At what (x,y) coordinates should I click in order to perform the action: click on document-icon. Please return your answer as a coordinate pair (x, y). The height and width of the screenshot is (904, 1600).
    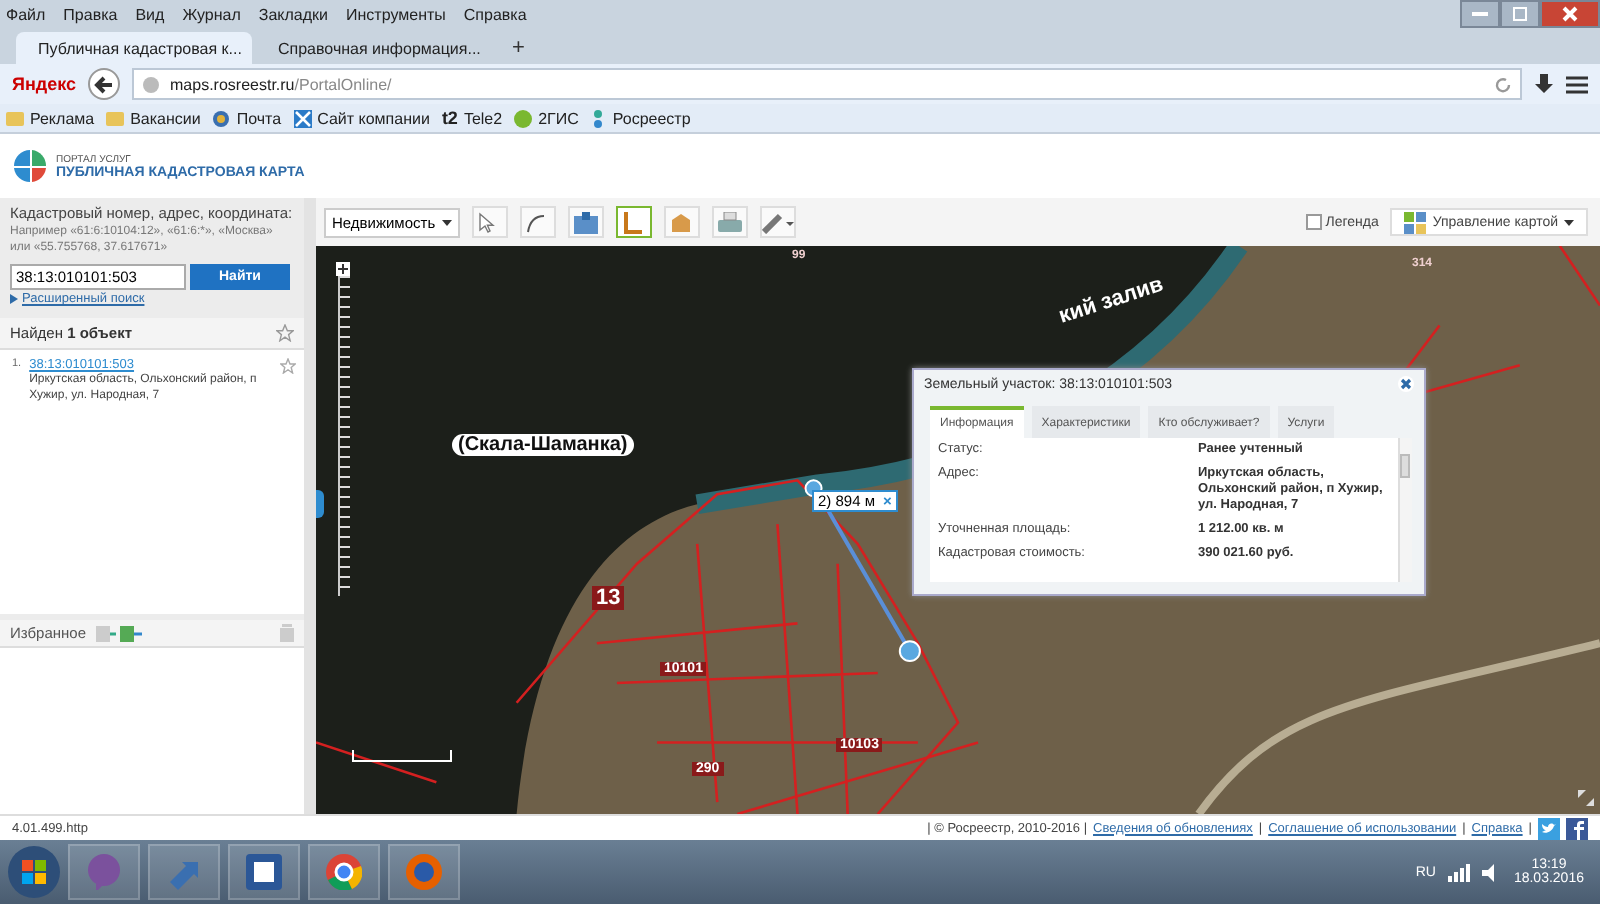
    Looking at the image, I should click on (264, 872).